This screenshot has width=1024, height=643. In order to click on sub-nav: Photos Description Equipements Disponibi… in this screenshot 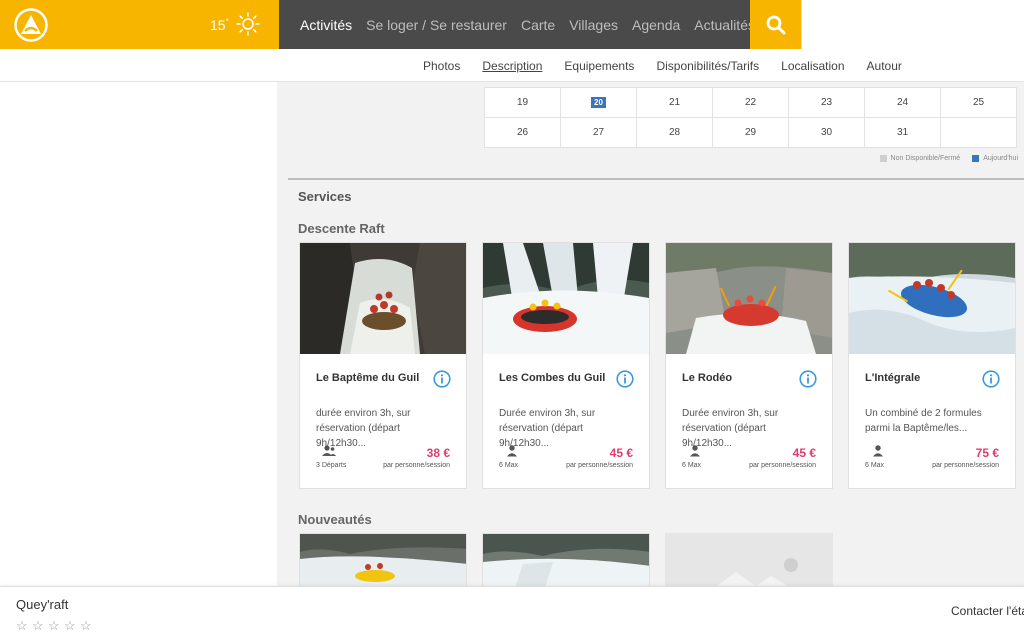, I will do `click(512, 65)`.